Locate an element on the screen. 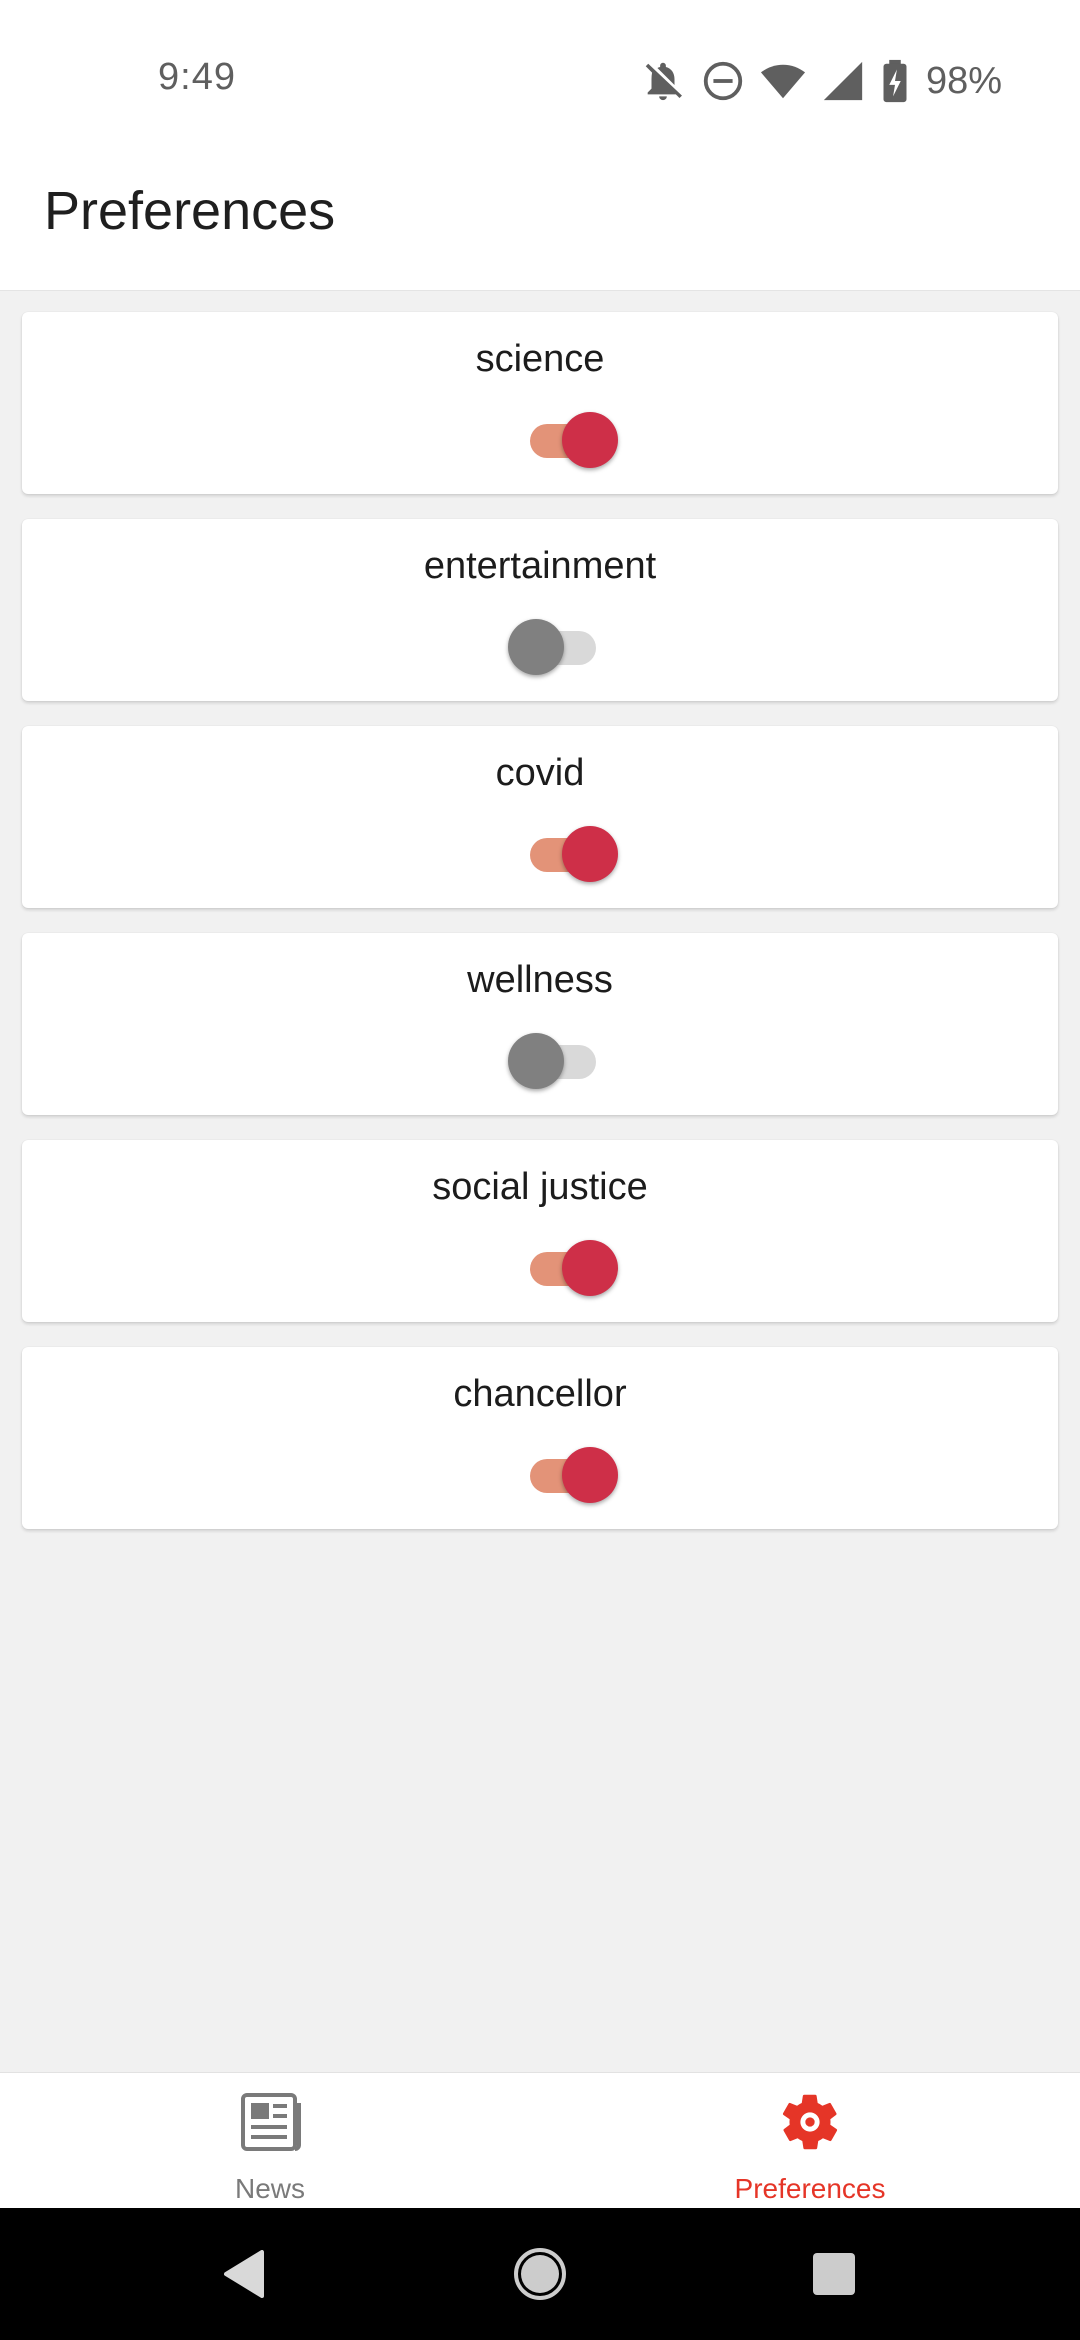 Image resolution: width=1080 pixels, height=2340 pixels. preference-label: entertainment is located at coordinates (540, 566).